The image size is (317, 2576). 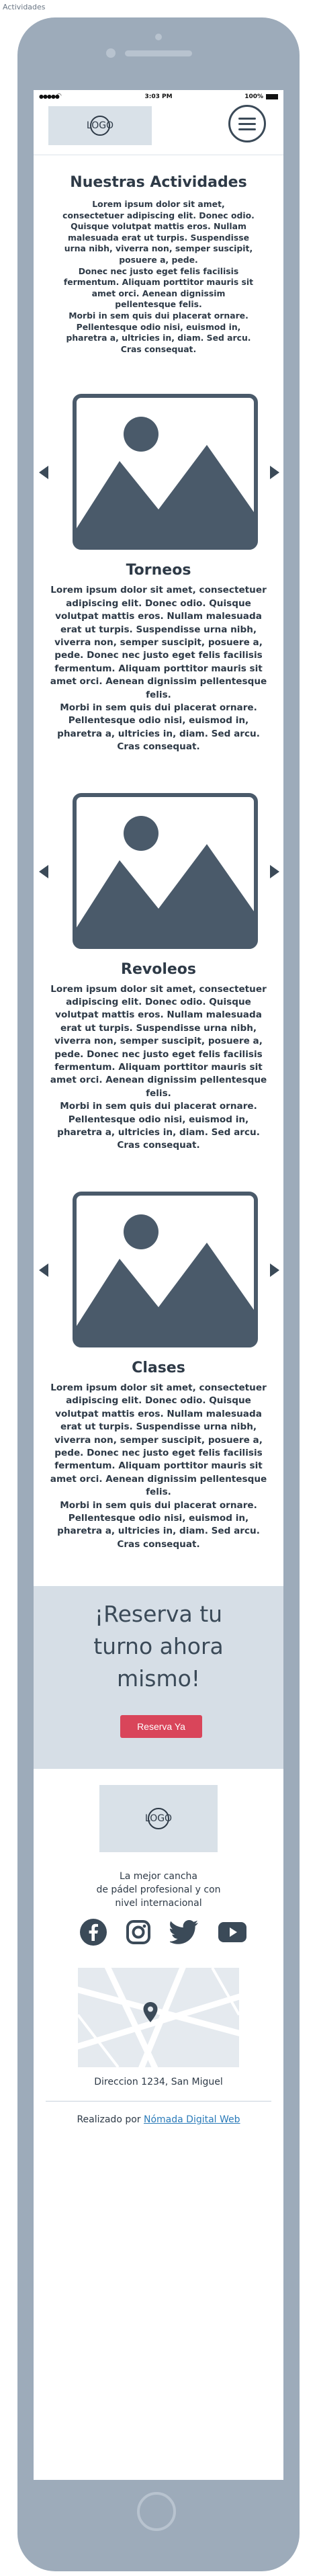 I want to click on home-button, so click(x=156, y=2511).